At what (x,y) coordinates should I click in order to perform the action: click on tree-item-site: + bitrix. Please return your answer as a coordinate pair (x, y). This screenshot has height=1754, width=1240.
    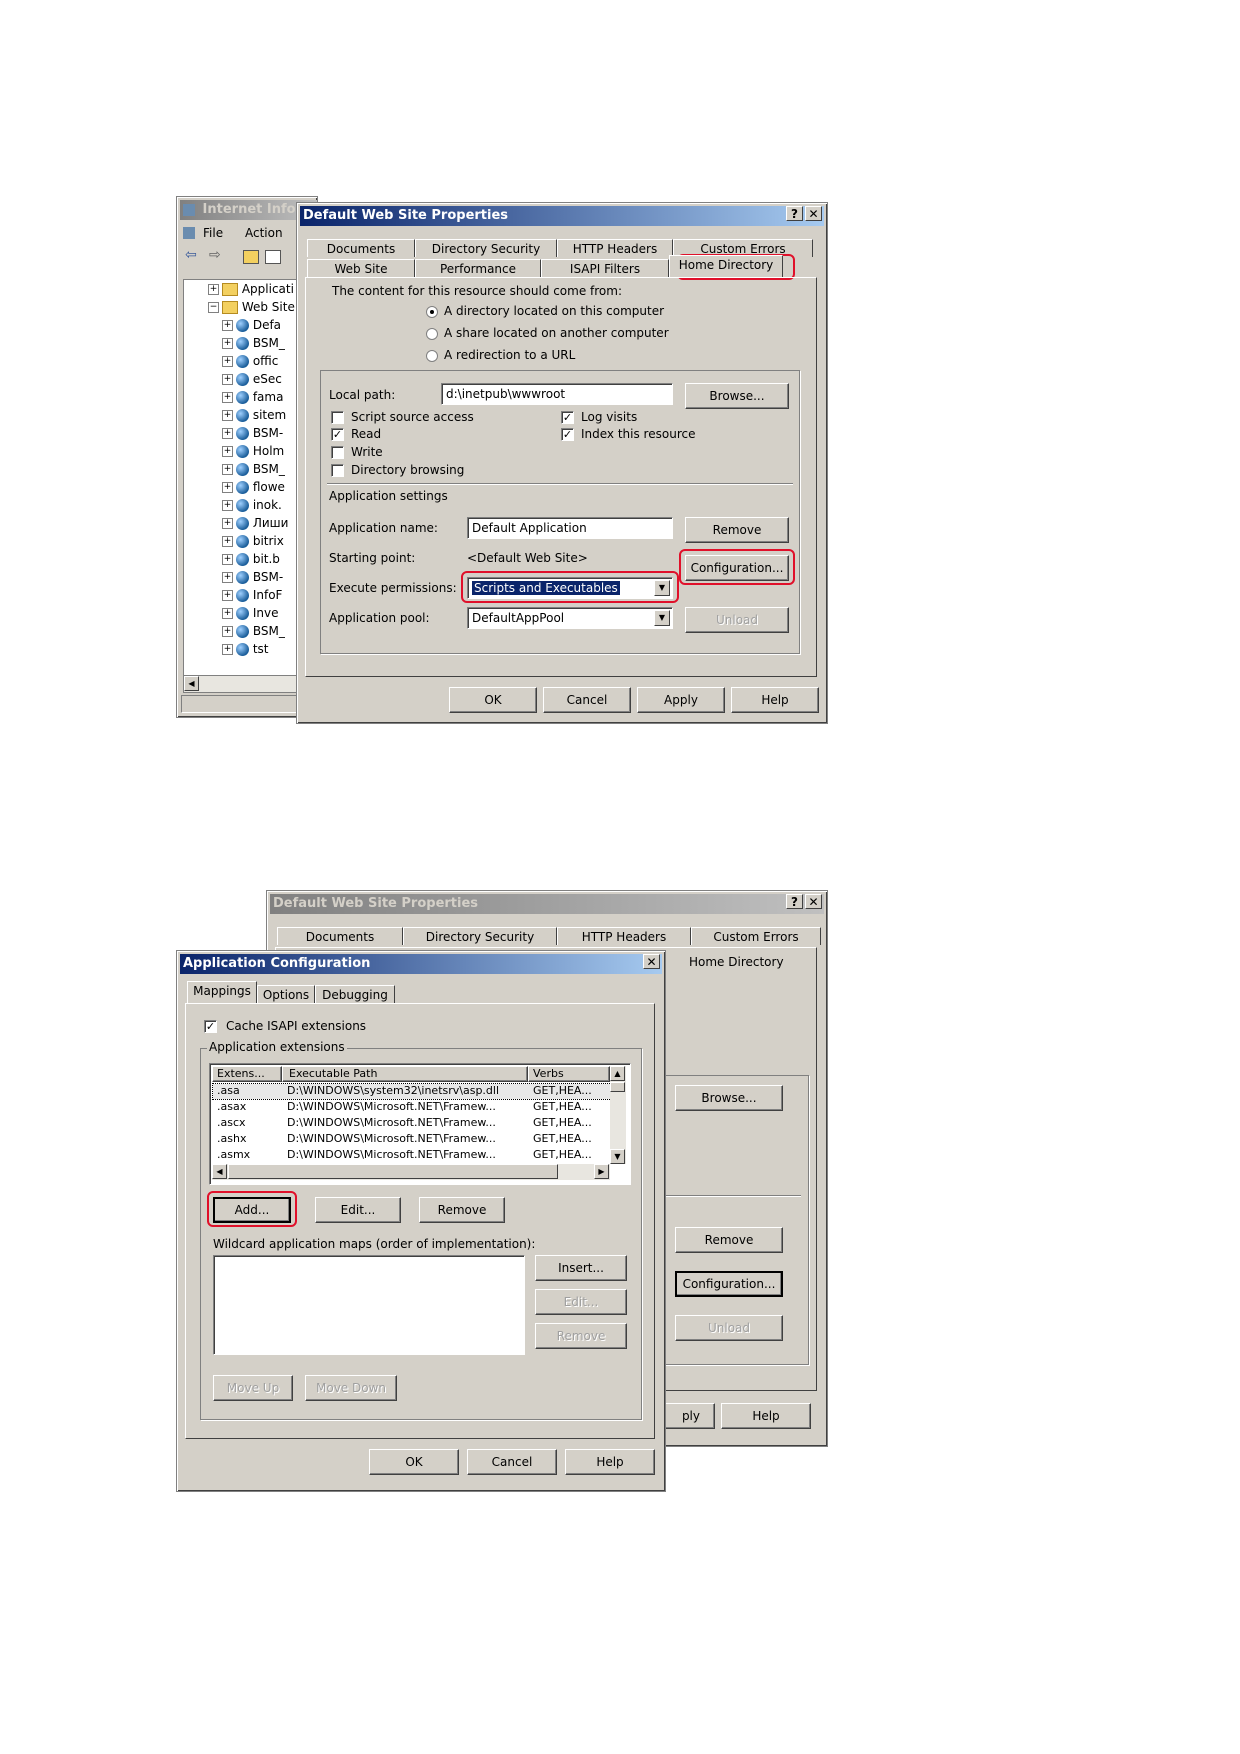
    Looking at the image, I should click on (253, 542).